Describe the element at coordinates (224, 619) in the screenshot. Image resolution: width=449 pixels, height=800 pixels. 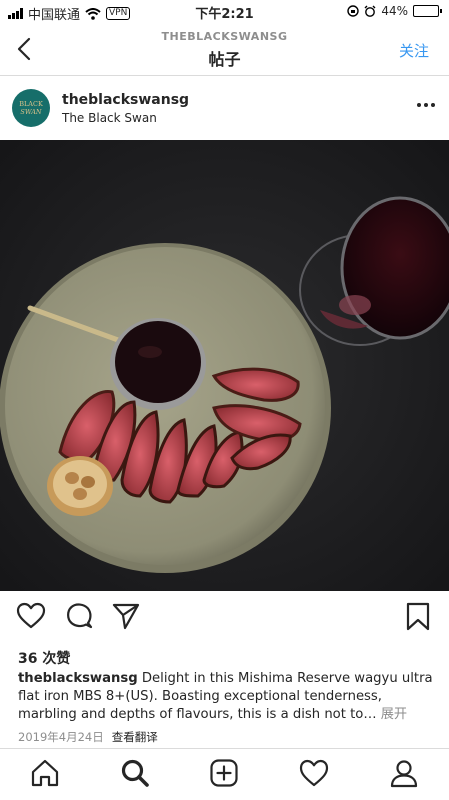
I see `action-bar` at that location.